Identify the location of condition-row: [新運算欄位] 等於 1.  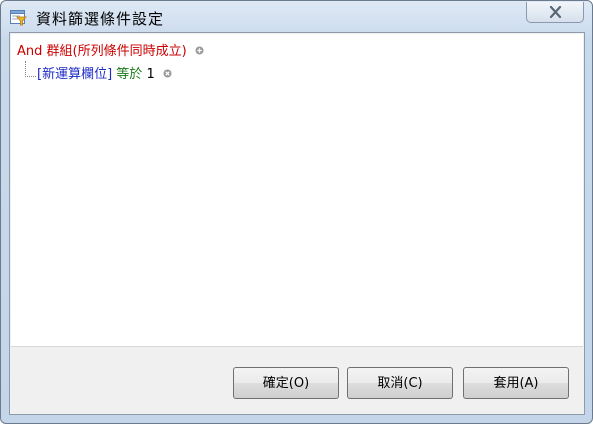
(104, 75).